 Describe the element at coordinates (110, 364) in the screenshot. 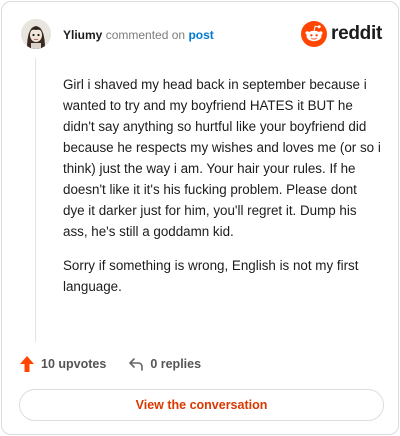

I see `comment-actions: 10 upvotes 0 replies` at that location.